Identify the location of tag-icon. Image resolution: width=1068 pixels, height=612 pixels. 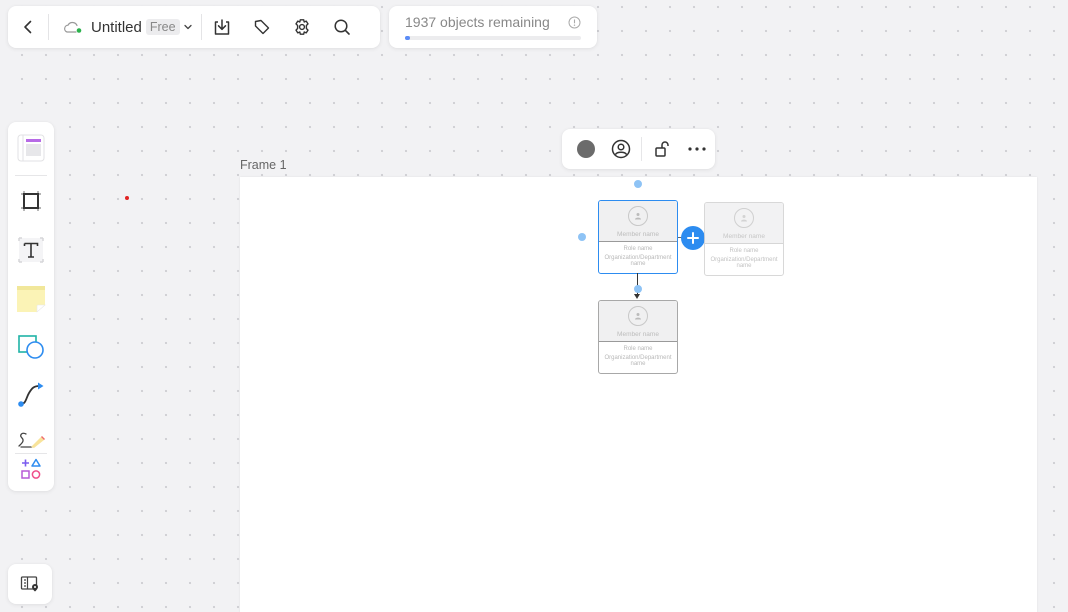
(261, 27).